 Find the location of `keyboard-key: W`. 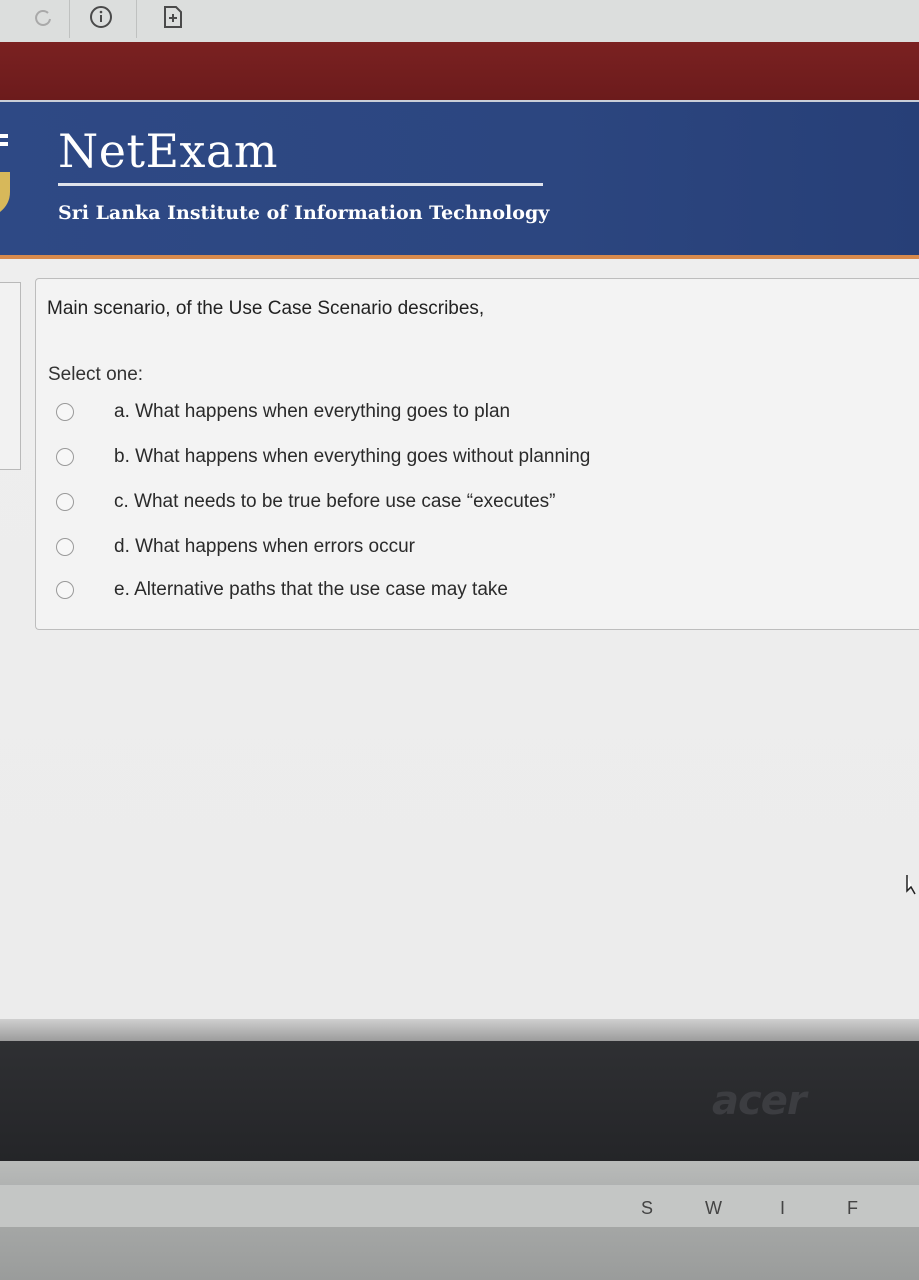

keyboard-key: W is located at coordinates (713, 1208).